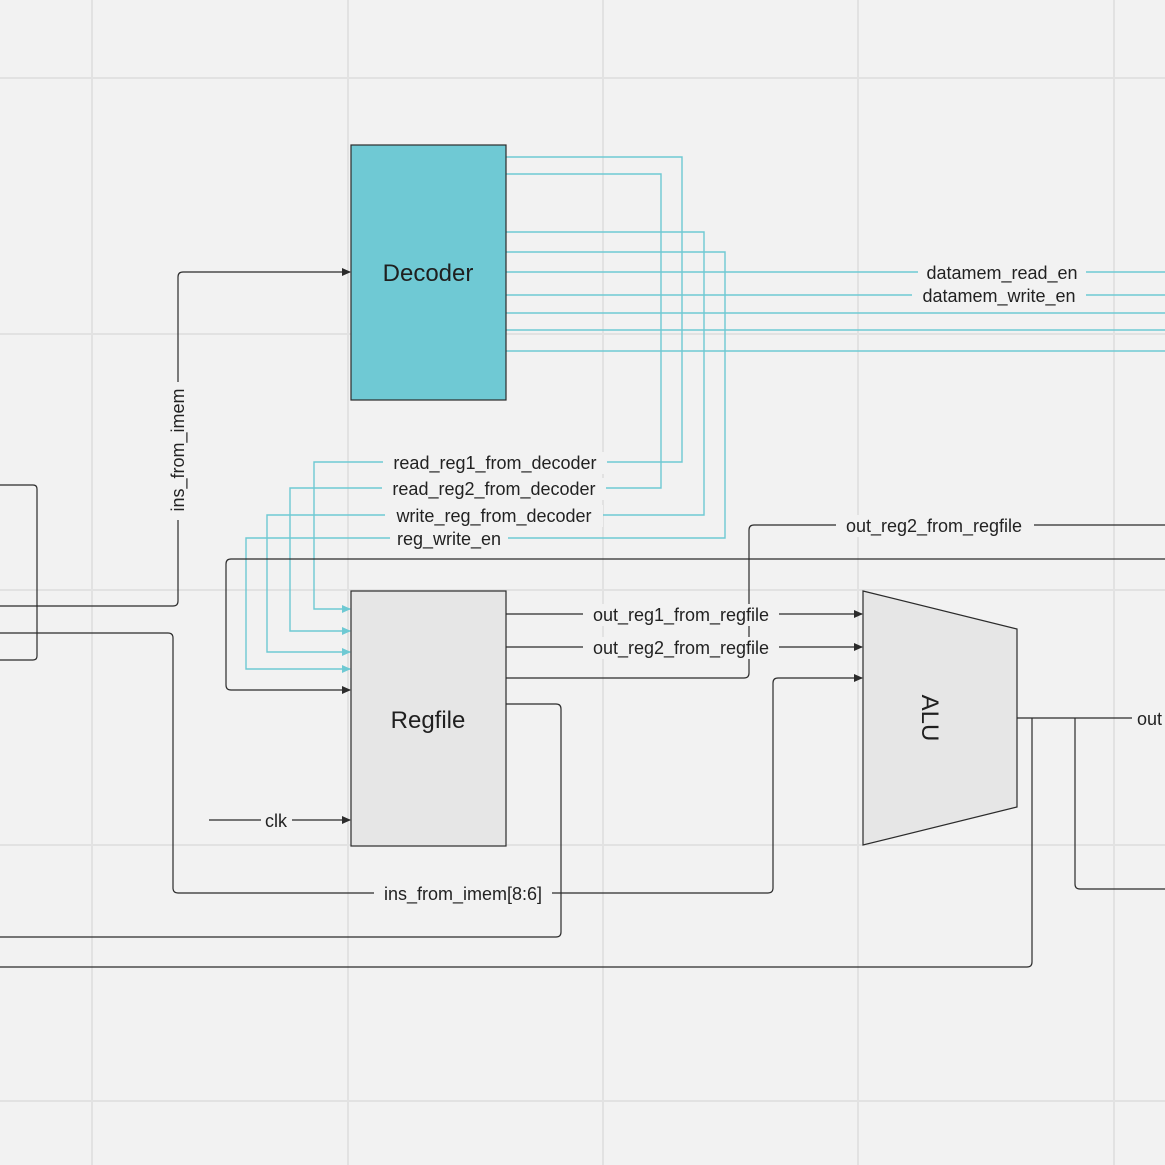  What do you see at coordinates (276, 821) in the screenshot?
I see `clk-label: clk` at bounding box center [276, 821].